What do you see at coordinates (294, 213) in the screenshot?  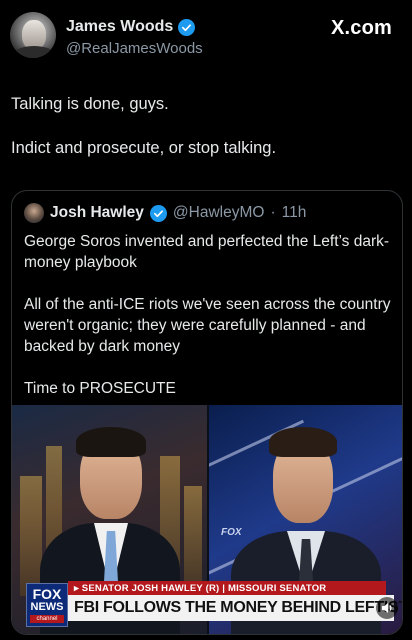 I see `quoted-time: 11h` at bounding box center [294, 213].